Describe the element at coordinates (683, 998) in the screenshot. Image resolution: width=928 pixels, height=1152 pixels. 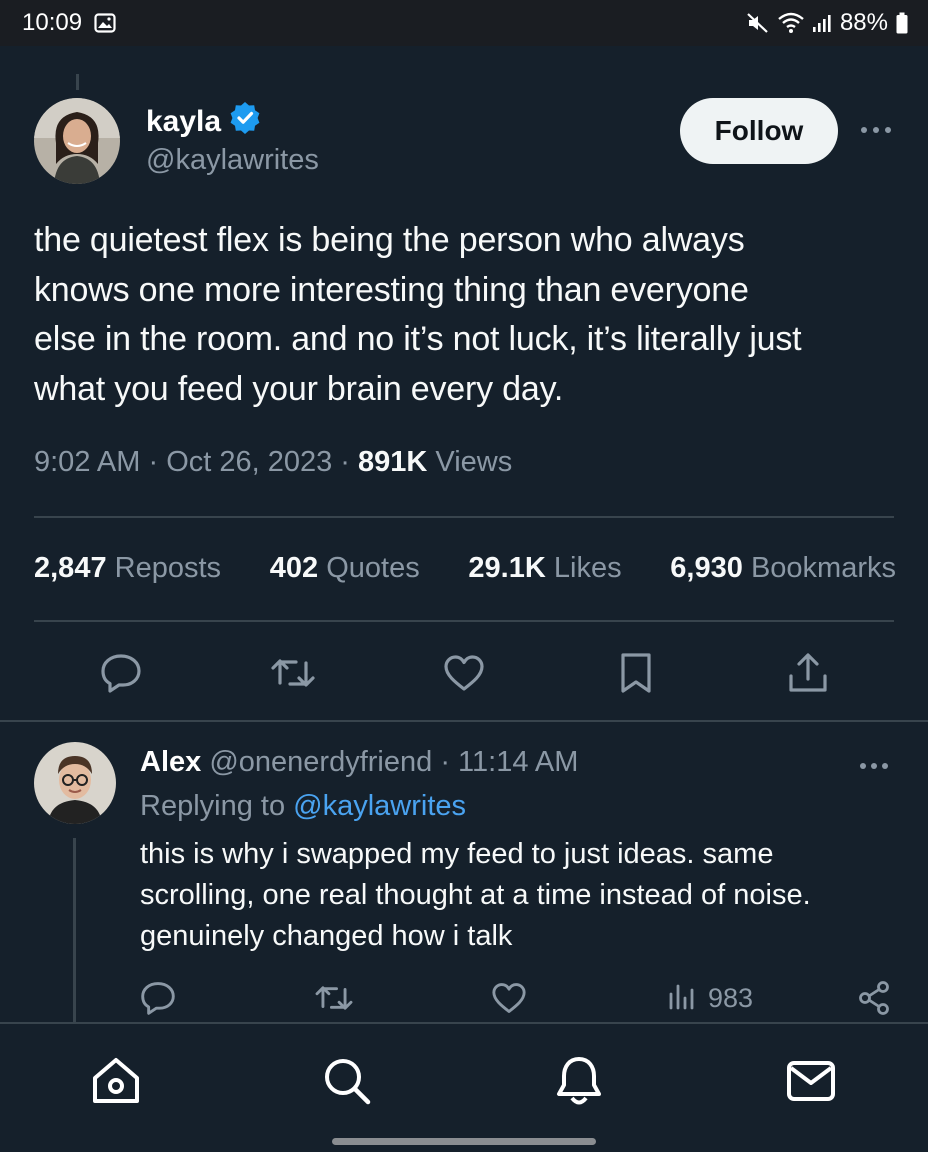
I see `views-icon` at that location.